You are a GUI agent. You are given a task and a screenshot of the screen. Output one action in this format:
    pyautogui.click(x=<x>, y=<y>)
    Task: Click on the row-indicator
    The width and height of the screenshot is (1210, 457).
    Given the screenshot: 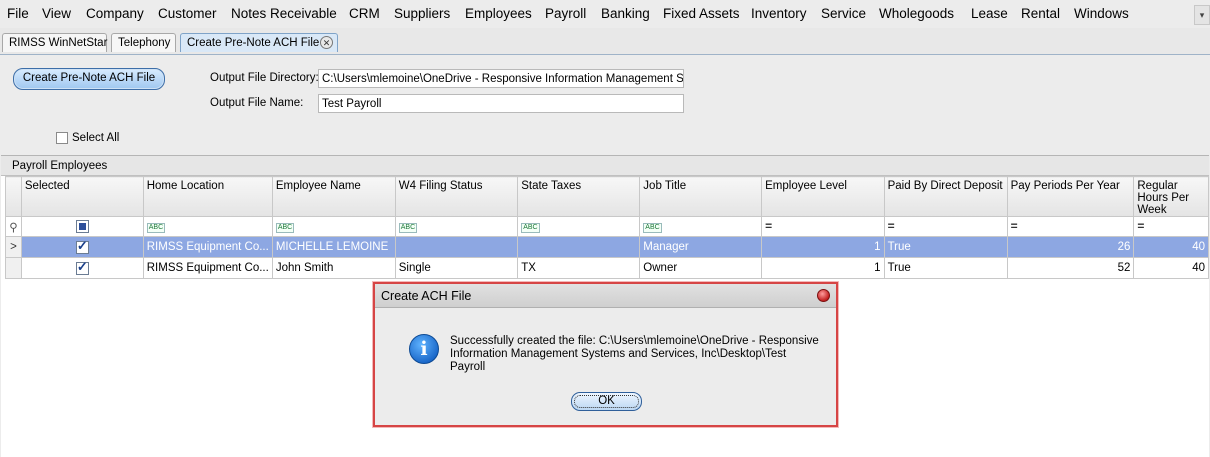 What is the action you would take?
    pyautogui.click(x=13, y=268)
    